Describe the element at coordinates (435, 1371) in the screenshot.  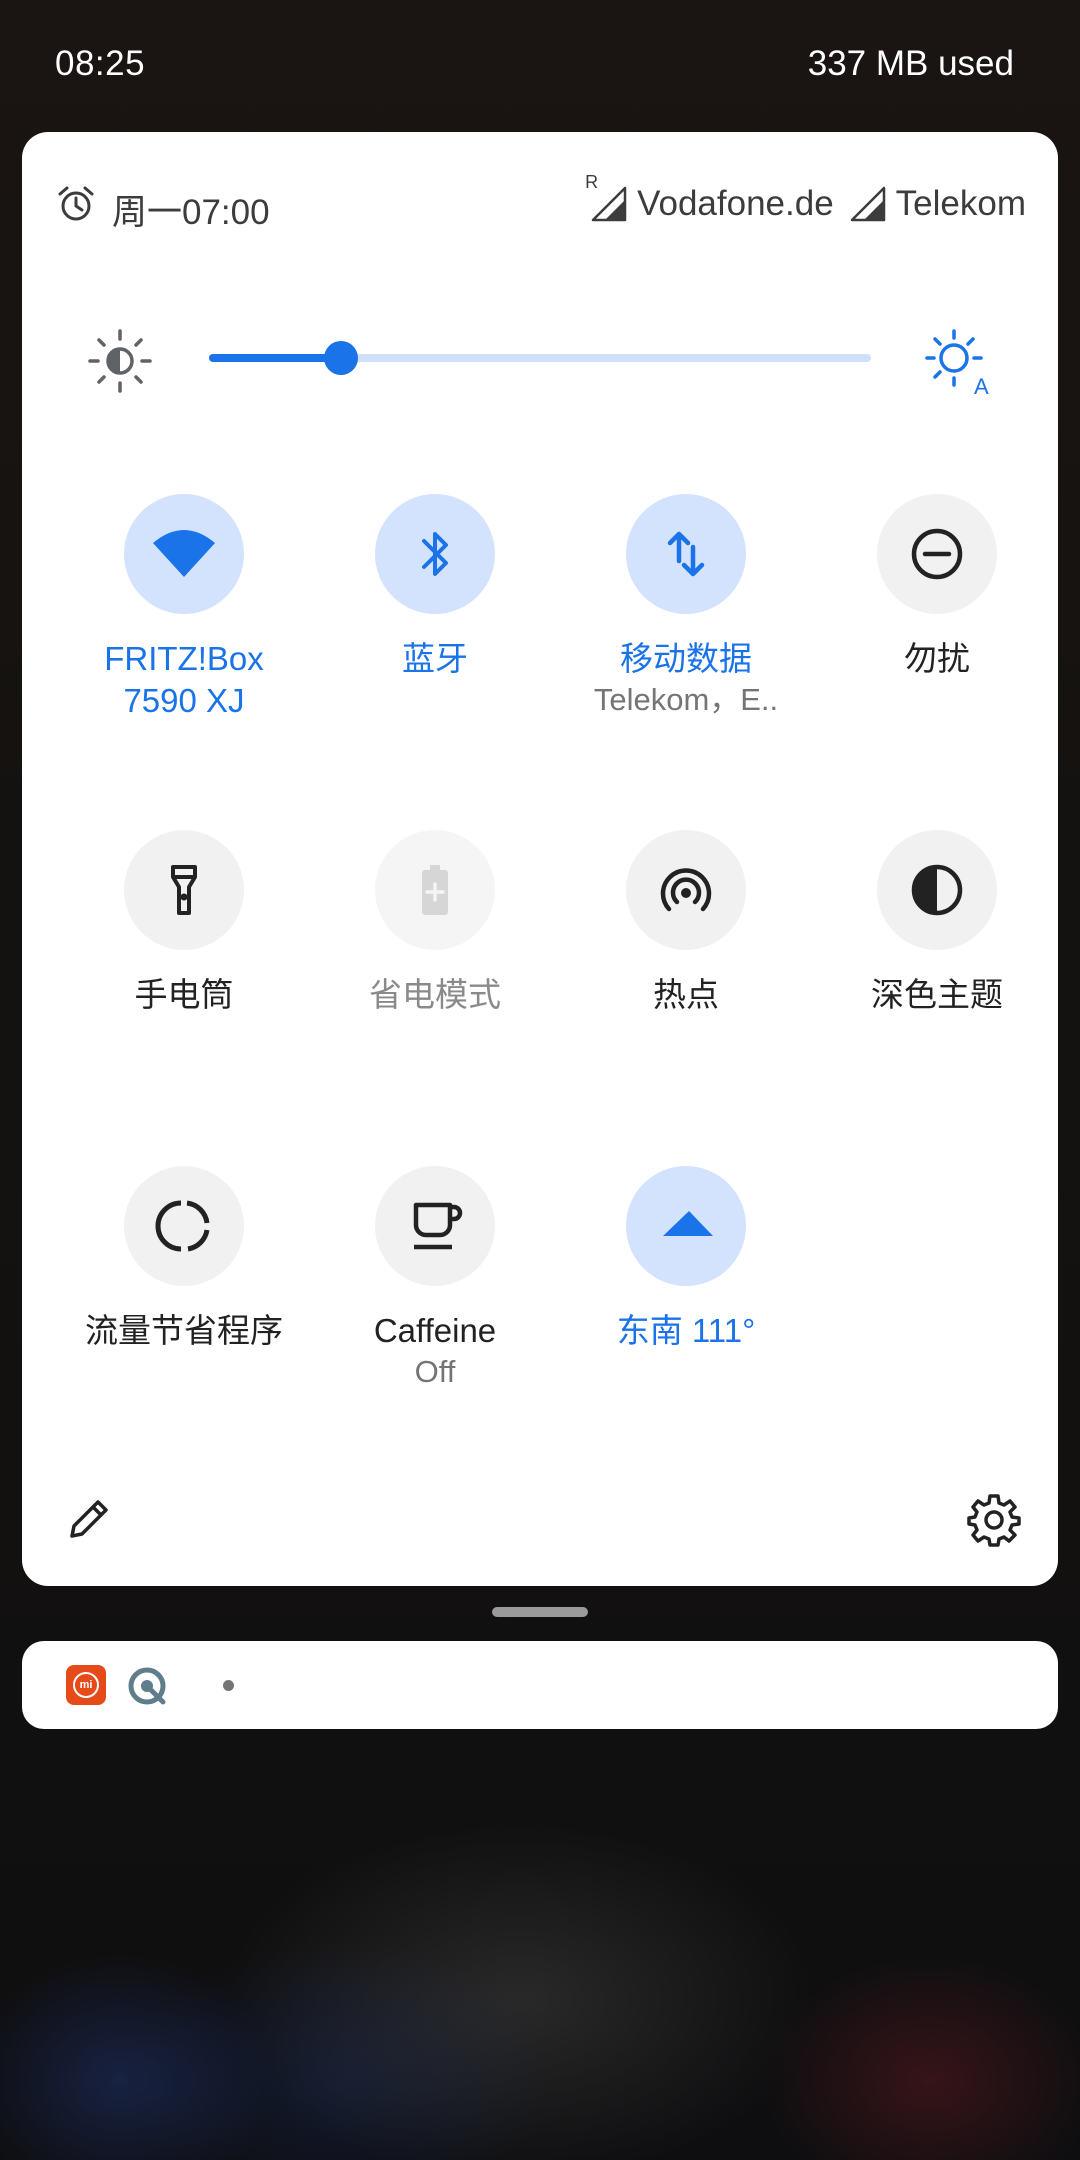
I see `tile-sublabel: Off` at that location.